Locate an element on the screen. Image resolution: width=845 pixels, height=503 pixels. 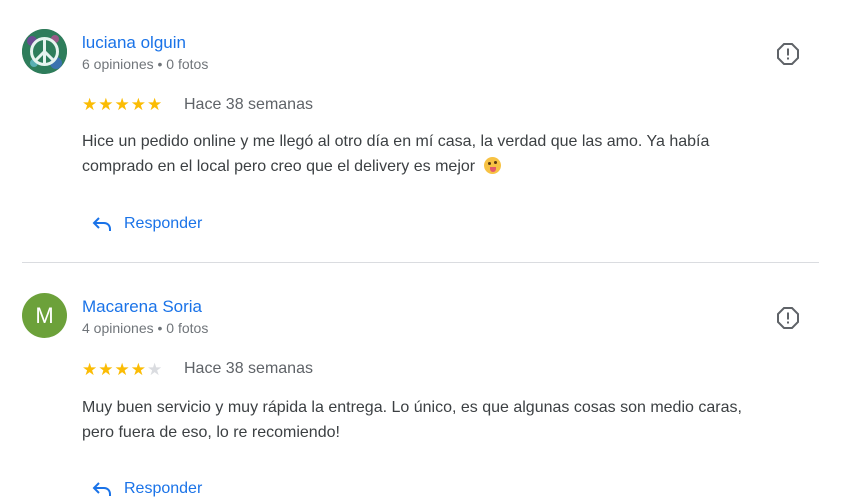
reviewer-name: luciana olguin is located at coordinates (134, 43).